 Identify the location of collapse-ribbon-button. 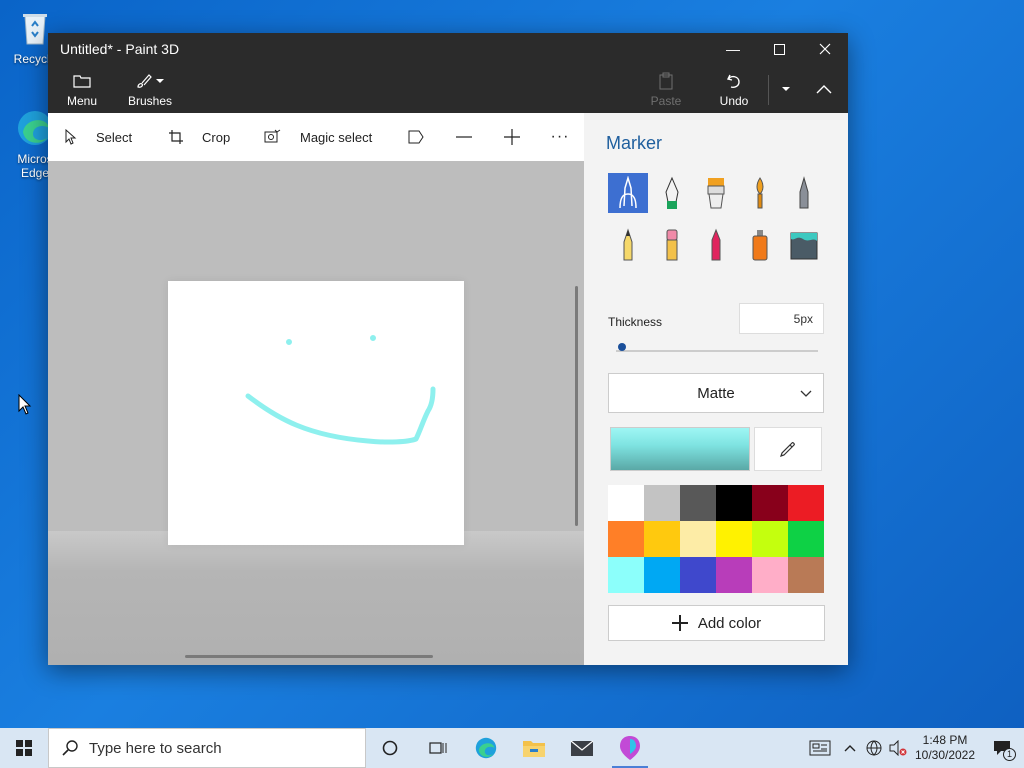
(824, 89).